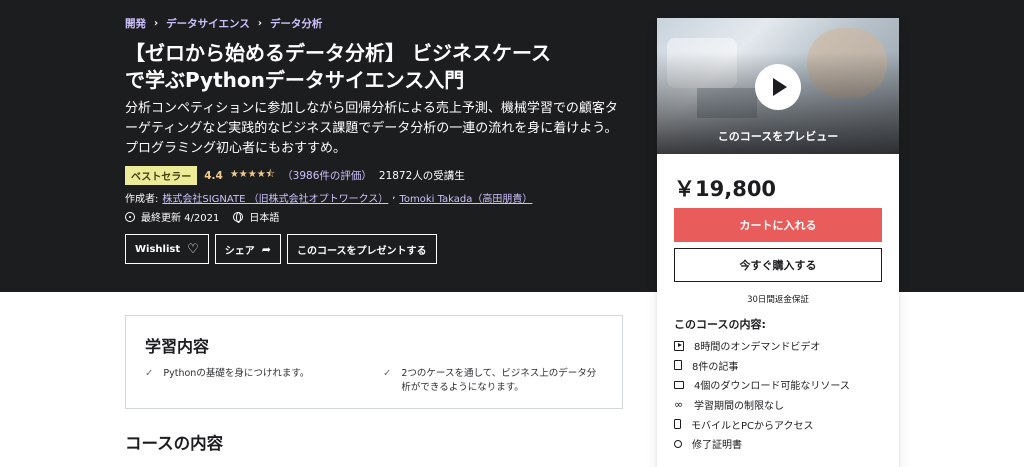  I want to click on share-button: シェア ➦, so click(247, 249).